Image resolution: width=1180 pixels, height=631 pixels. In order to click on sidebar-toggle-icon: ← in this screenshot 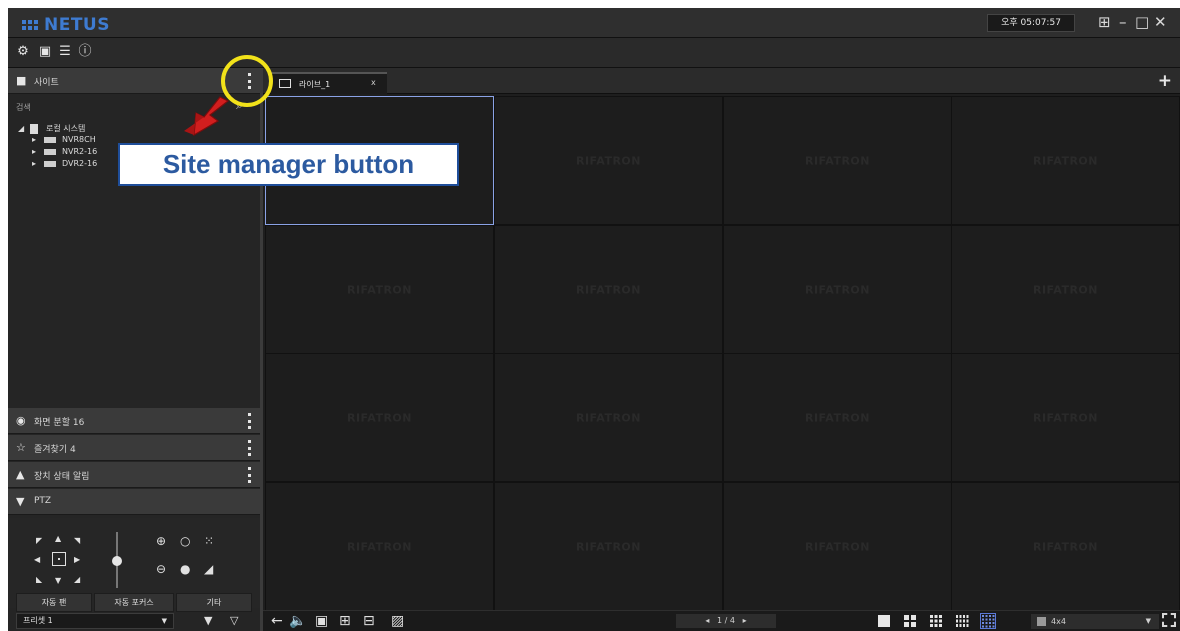, I will do `click(277, 621)`.